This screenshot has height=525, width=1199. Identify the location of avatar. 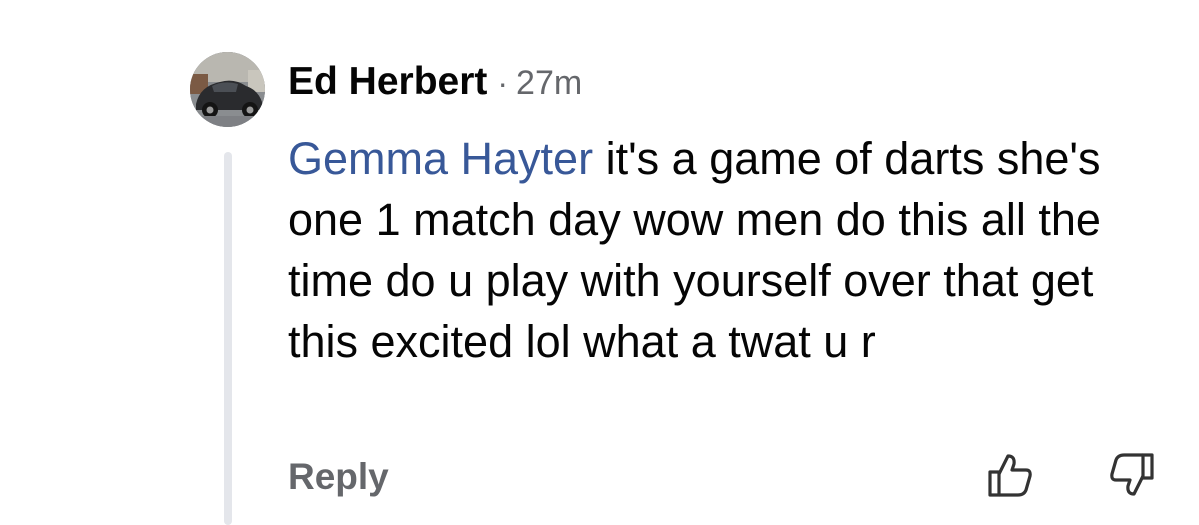
(227, 89).